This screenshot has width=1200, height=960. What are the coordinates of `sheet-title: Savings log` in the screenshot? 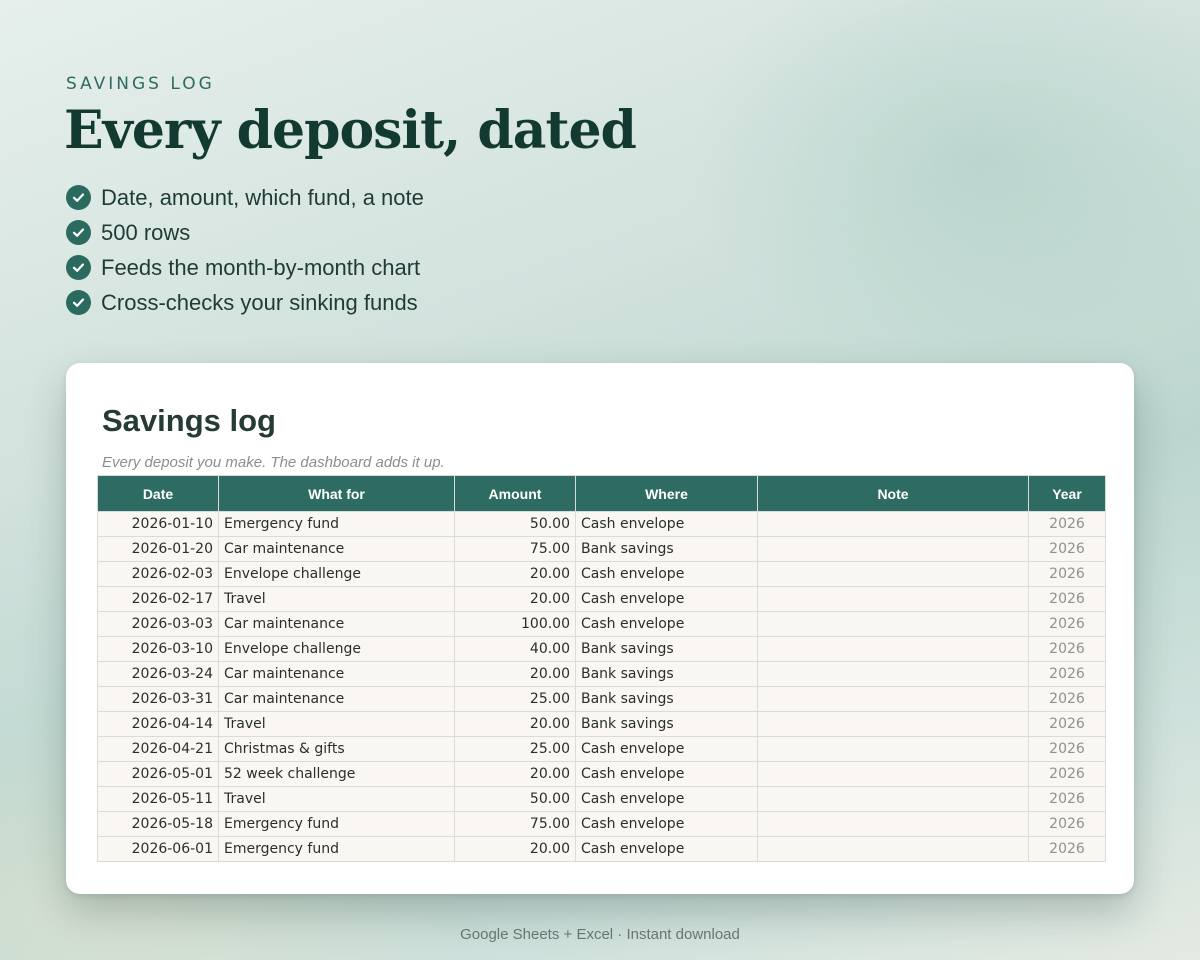 It's located at (189, 420).